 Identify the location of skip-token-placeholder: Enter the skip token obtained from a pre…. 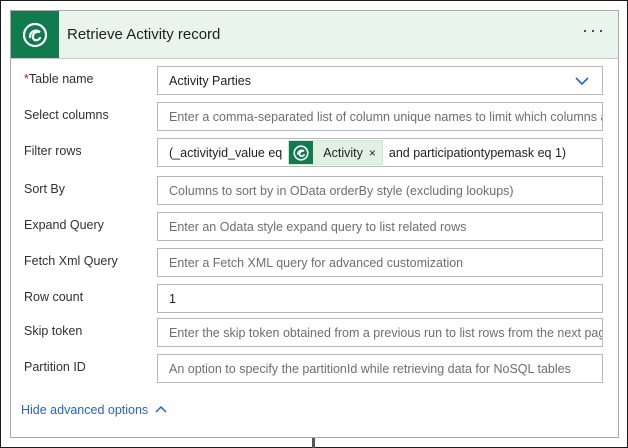
(386, 332).